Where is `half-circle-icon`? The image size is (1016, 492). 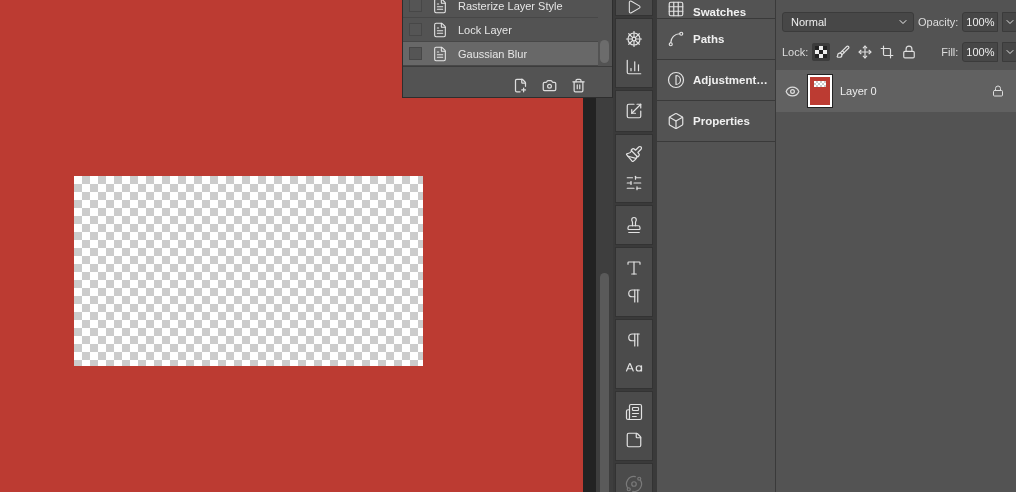
half-circle-icon is located at coordinates (676, 80).